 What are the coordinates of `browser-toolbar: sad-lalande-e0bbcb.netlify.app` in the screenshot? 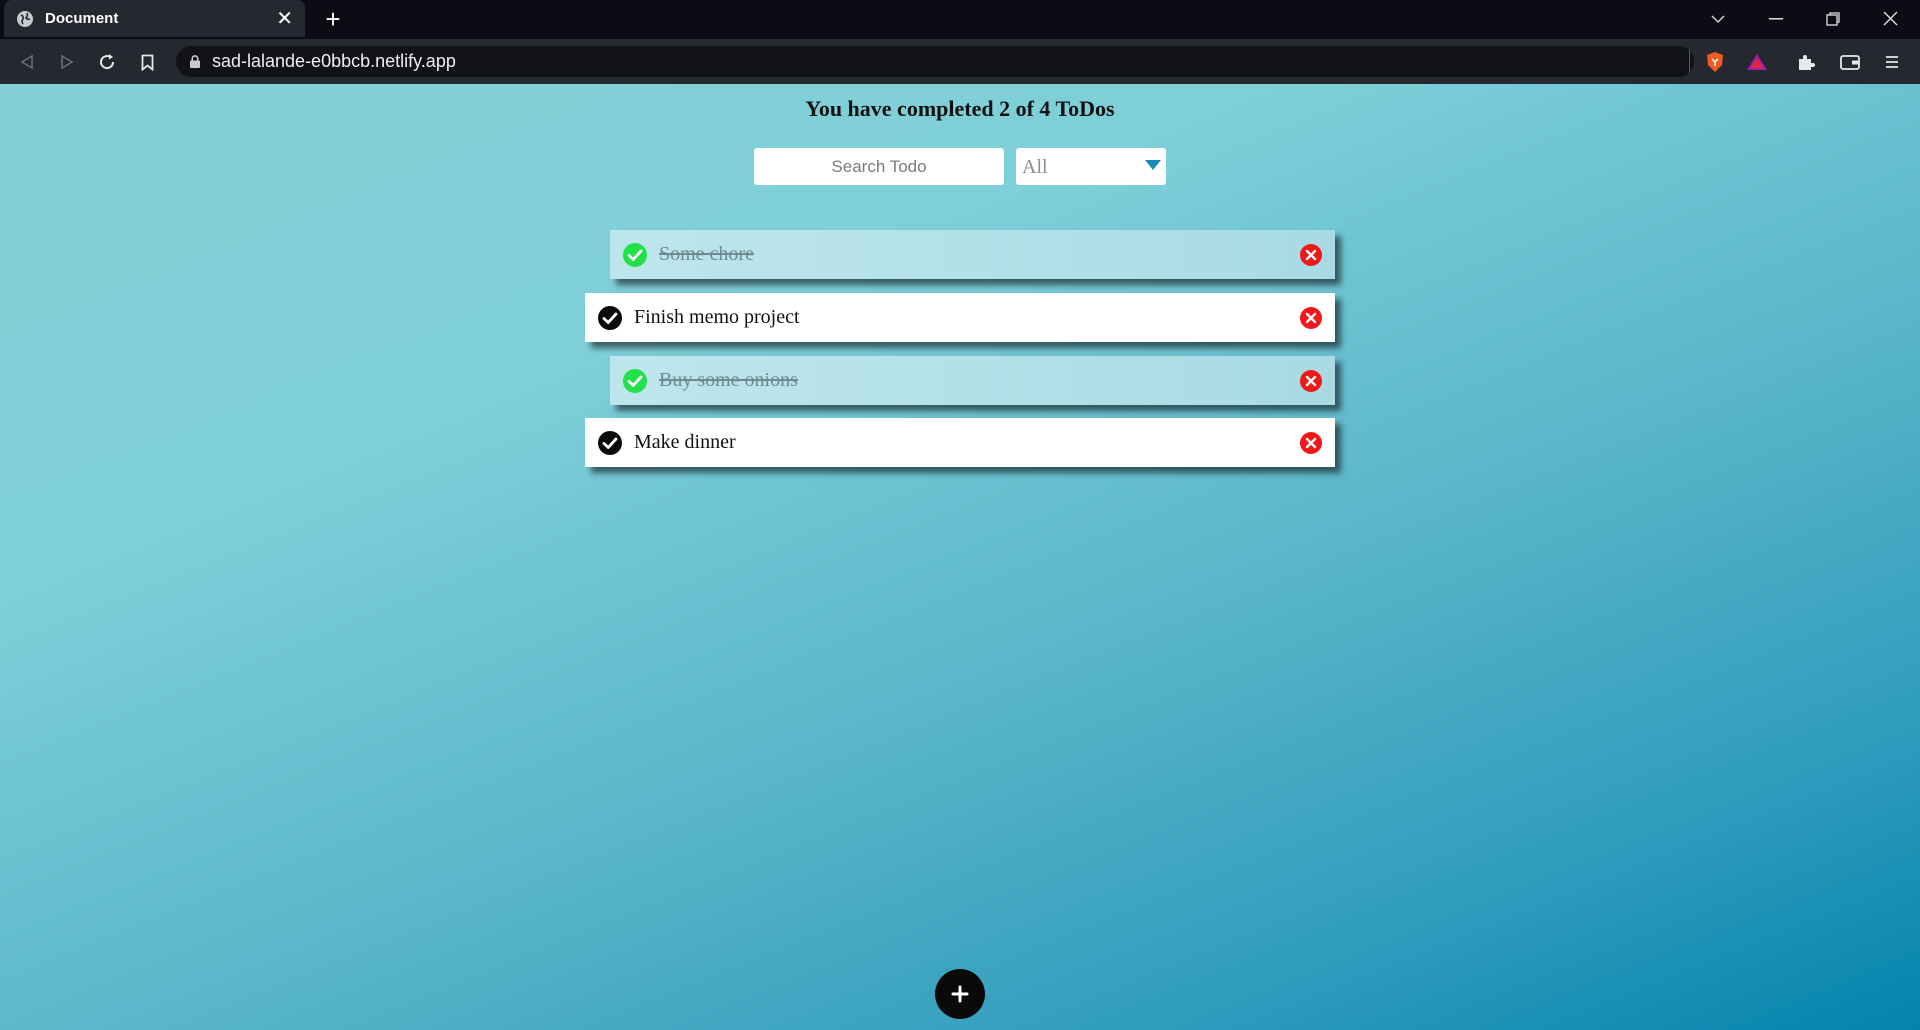 It's located at (960, 61).